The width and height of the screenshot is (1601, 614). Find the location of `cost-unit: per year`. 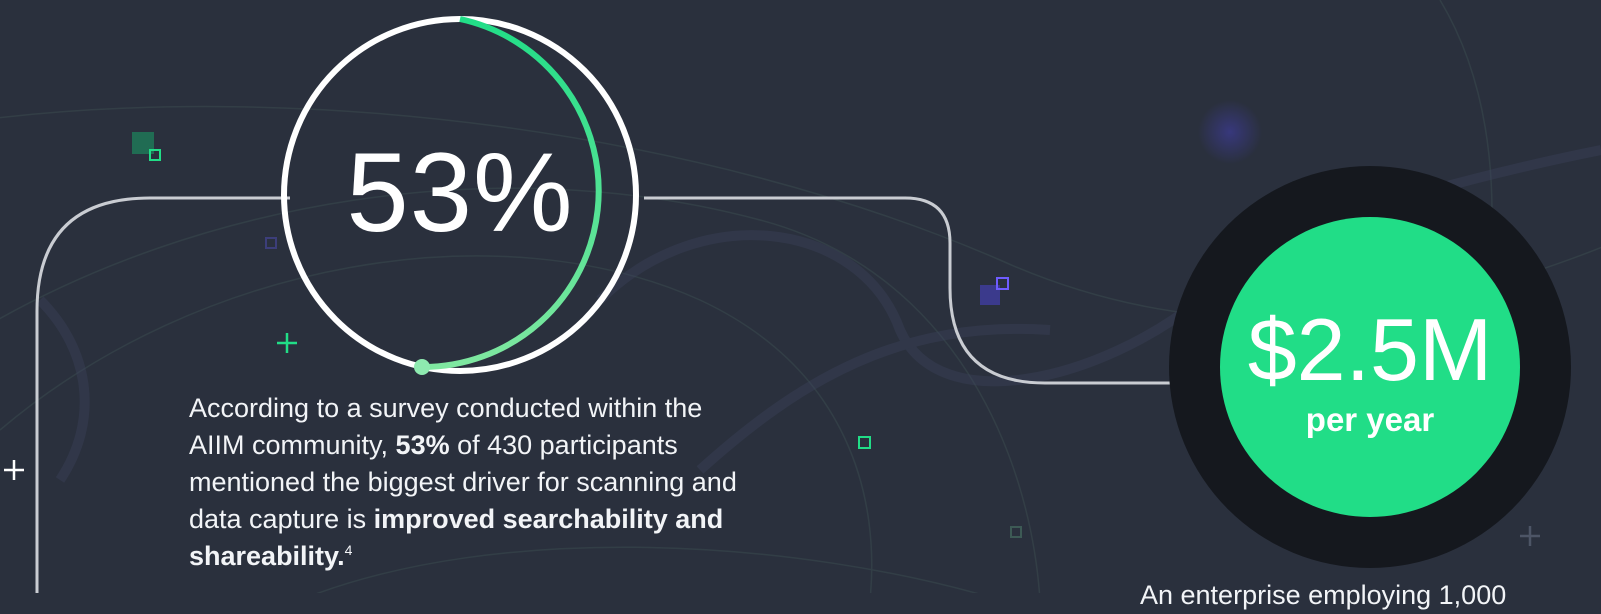

cost-unit: per year is located at coordinates (1370, 419).